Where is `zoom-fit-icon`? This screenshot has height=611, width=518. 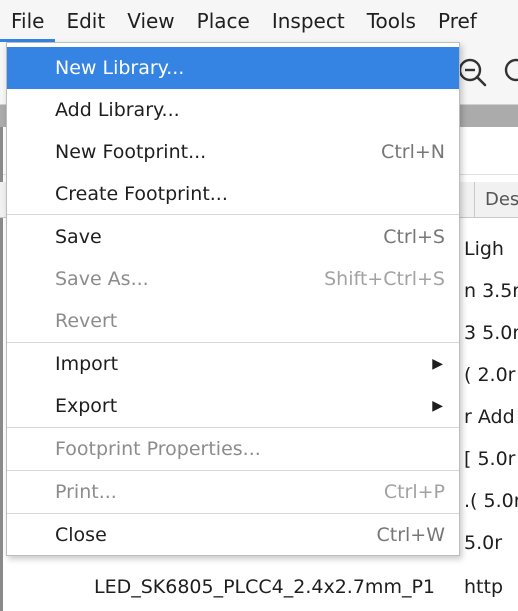
zoom-fit-icon is located at coordinates (509, 72).